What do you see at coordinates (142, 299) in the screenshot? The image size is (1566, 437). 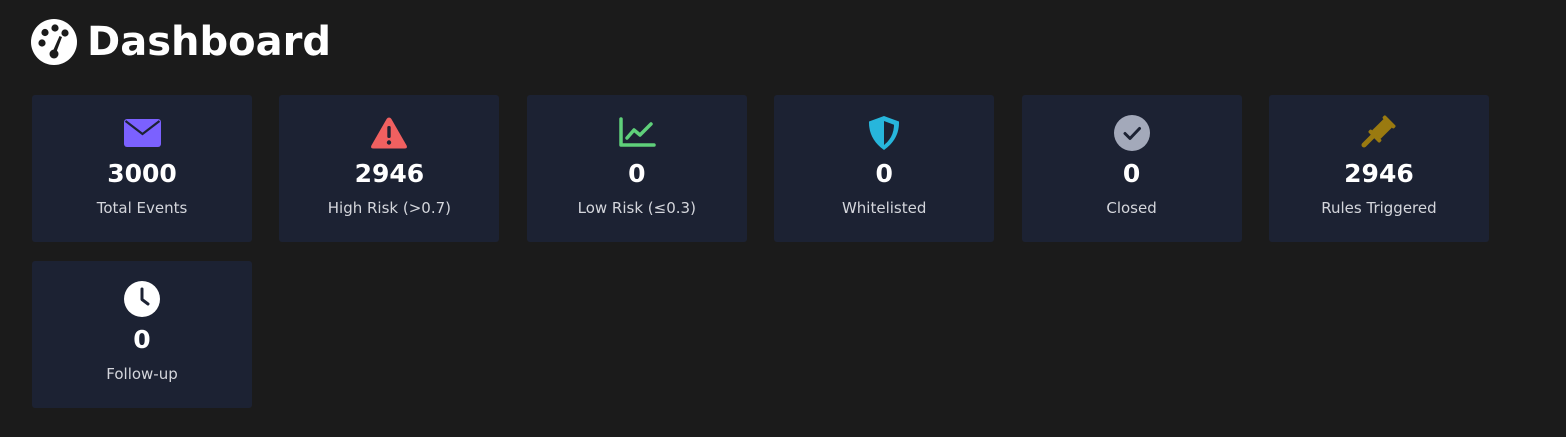 I see `clock-icon` at bounding box center [142, 299].